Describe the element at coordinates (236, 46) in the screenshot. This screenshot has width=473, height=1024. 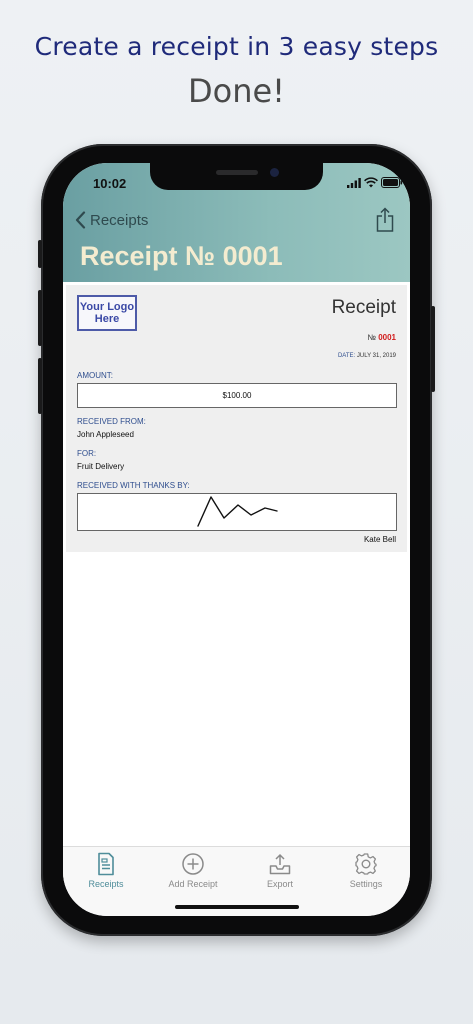
I see `promo-headline: Create a receipt in 3 easy steps` at that location.